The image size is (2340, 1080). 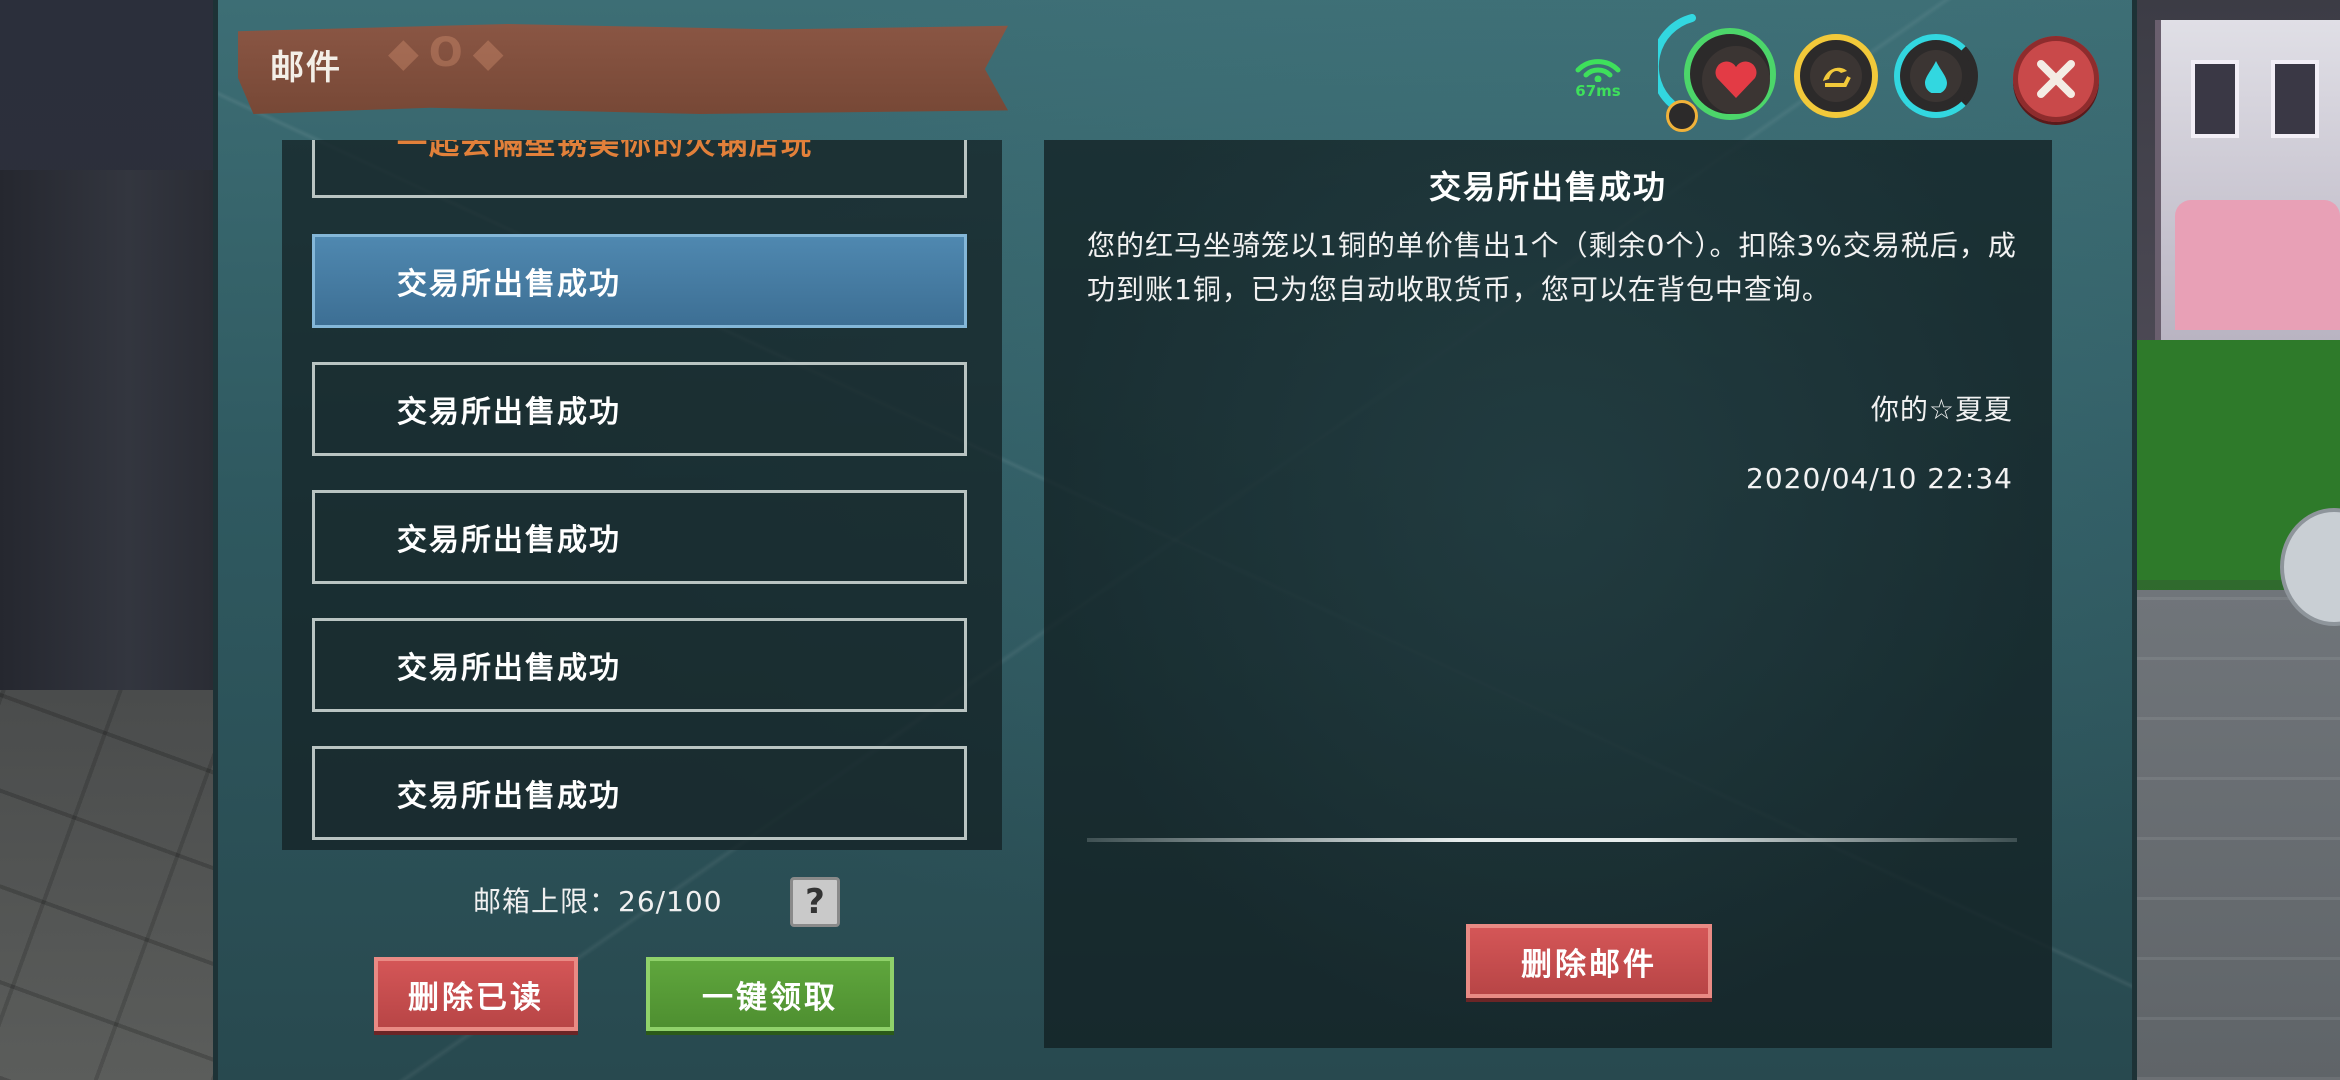 What do you see at coordinates (1589, 961) in the screenshot?
I see `delete-mail-button: 删除邮件` at bounding box center [1589, 961].